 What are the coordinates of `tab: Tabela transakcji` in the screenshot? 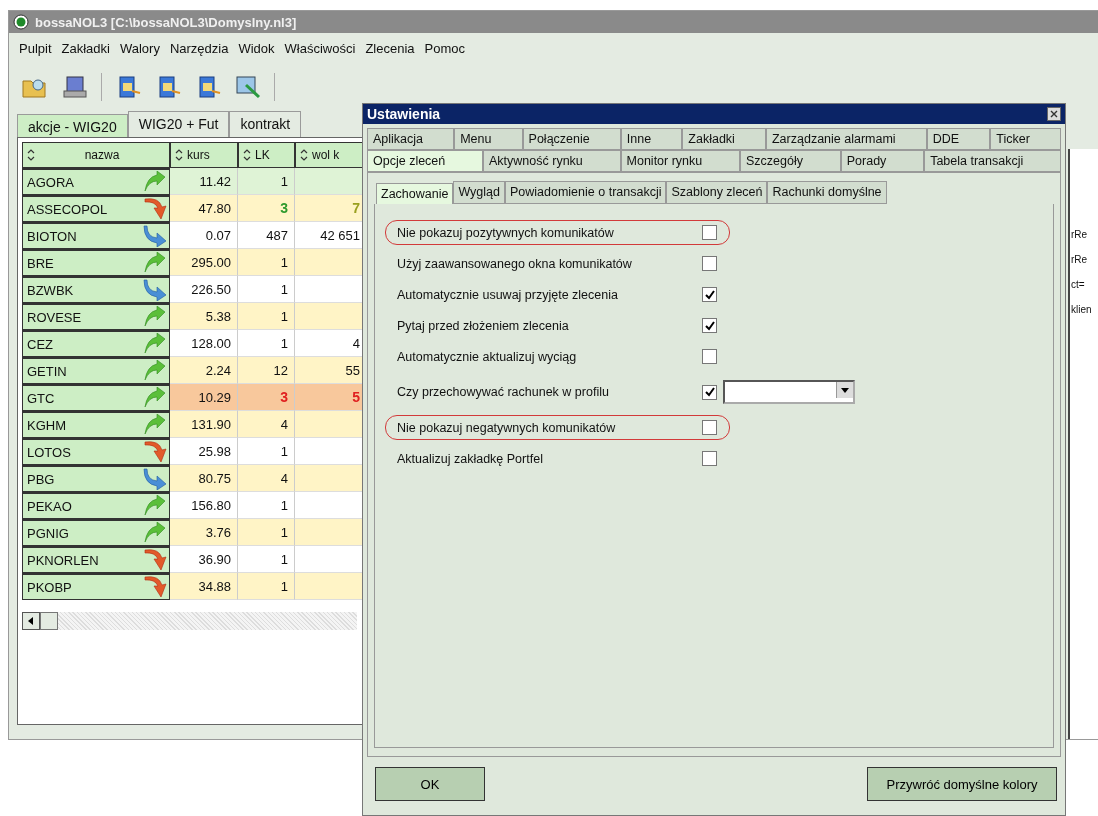 It's located at (992, 161).